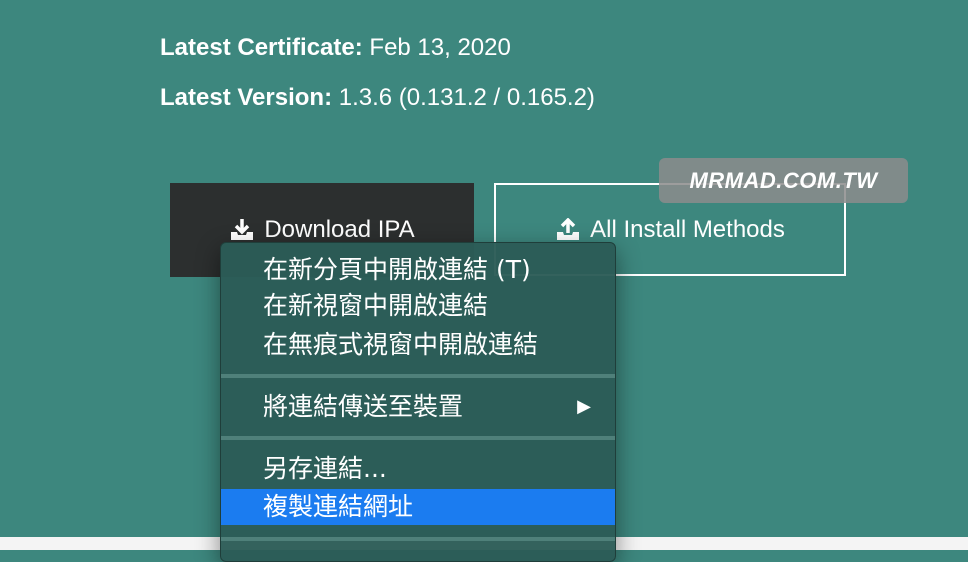  I want to click on menu-item-open-new-window: 在新視窗中開啟連結, so click(418, 306).